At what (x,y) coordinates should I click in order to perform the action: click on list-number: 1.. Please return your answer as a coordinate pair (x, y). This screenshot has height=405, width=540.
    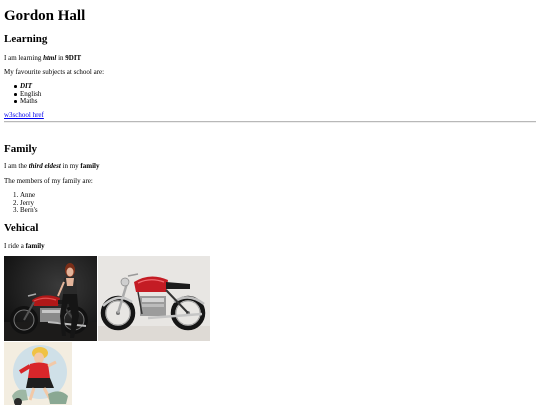
    Looking at the image, I should click on (16, 195).